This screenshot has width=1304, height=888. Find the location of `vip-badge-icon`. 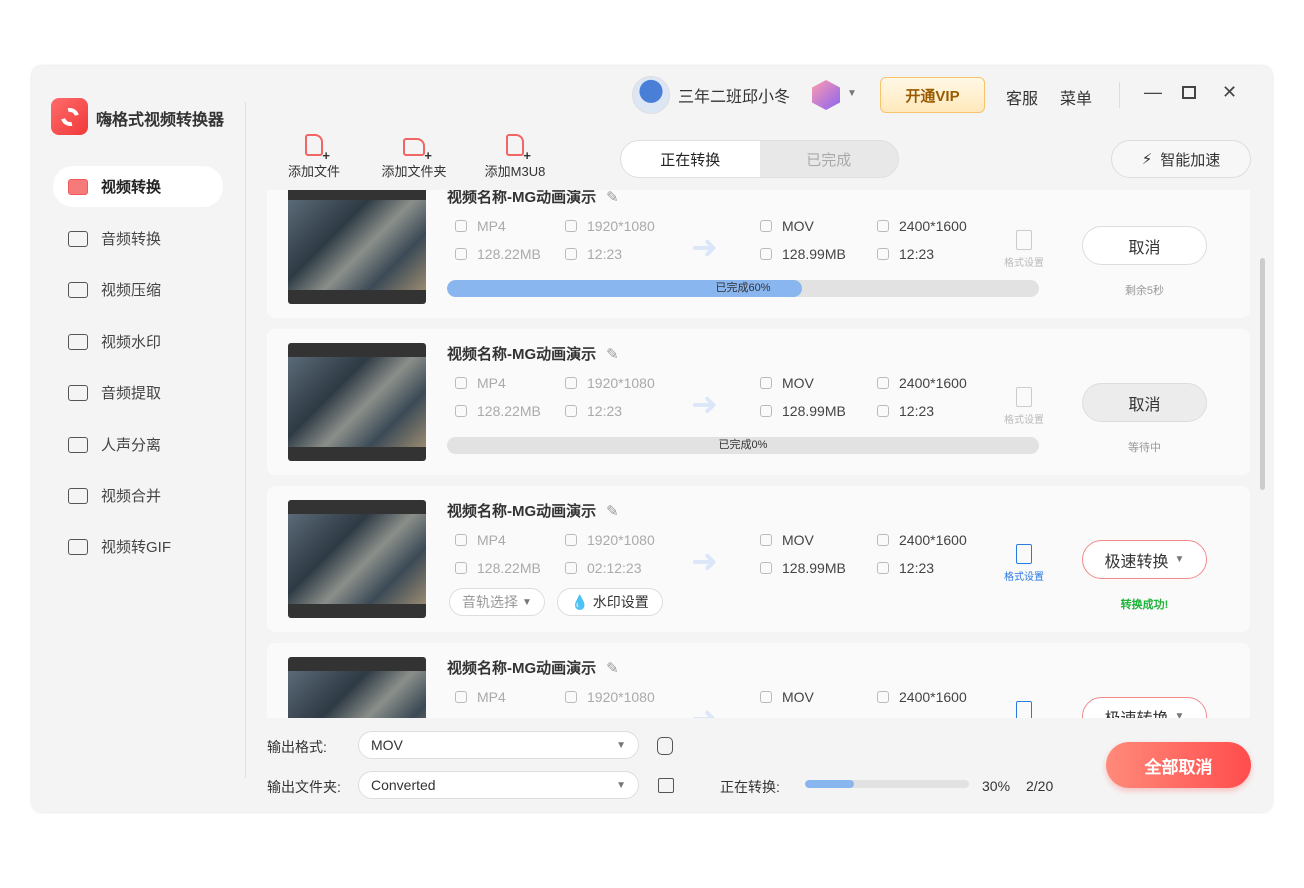

vip-badge-icon is located at coordinates (826, 95).